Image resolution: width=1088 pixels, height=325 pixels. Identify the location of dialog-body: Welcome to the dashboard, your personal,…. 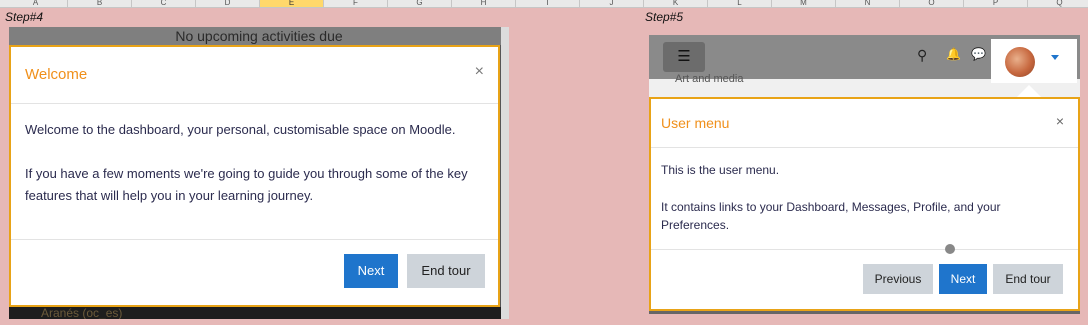
(255, 174).